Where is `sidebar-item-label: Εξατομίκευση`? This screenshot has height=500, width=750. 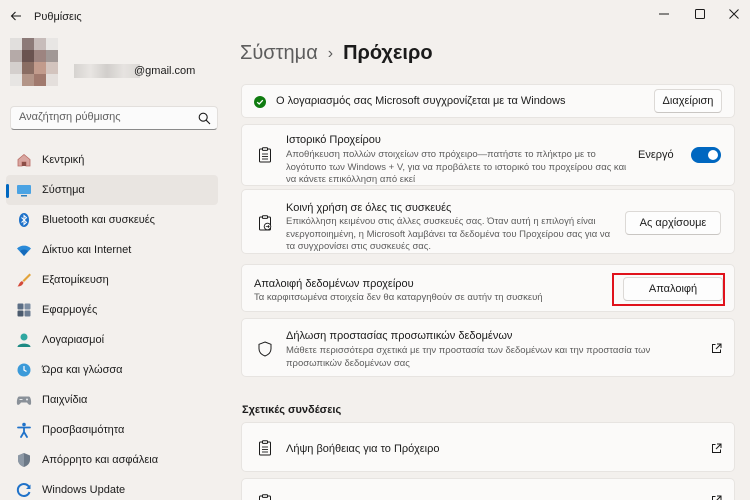 sidebar-item-label: Εξατομίκευση is located at coordinates (75, 280).